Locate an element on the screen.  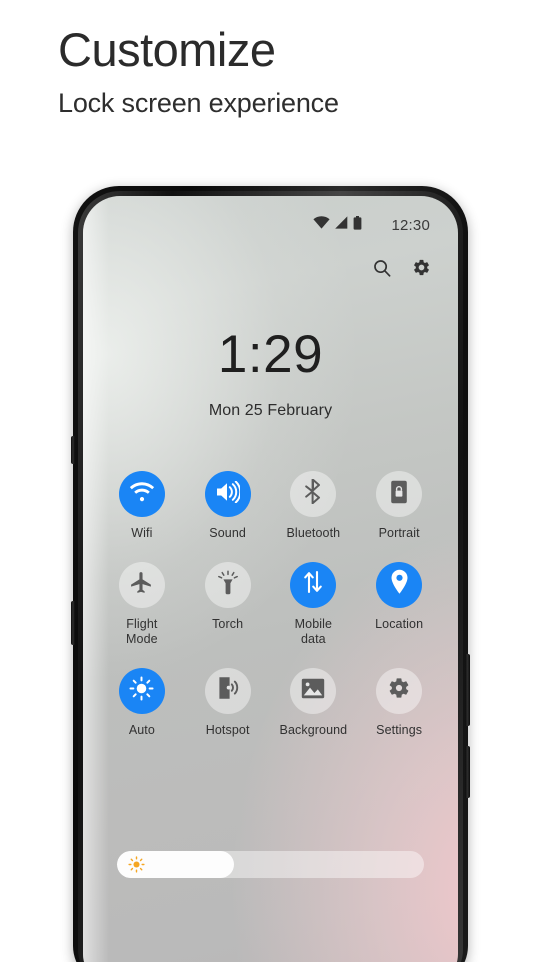
quick-tile-label: Torch is located at coordinates (228, 623).